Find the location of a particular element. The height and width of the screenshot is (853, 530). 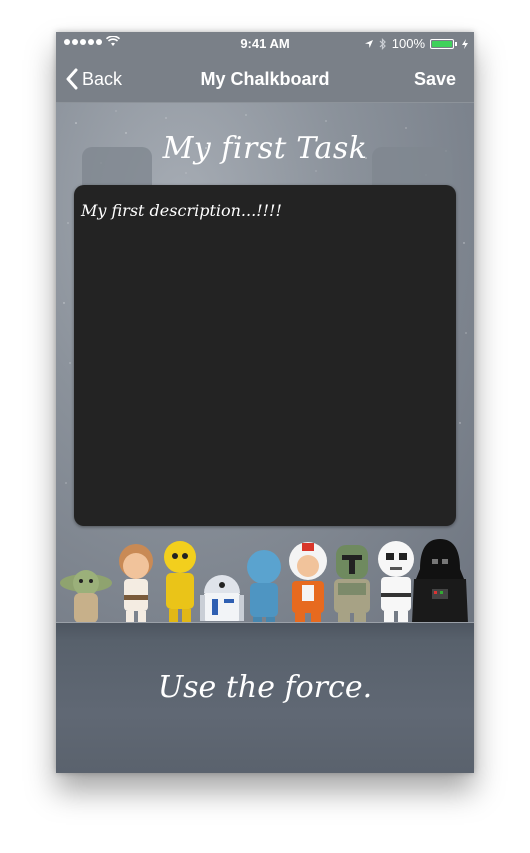

rebel-pilot-figure is located at coordinates (308, 582).